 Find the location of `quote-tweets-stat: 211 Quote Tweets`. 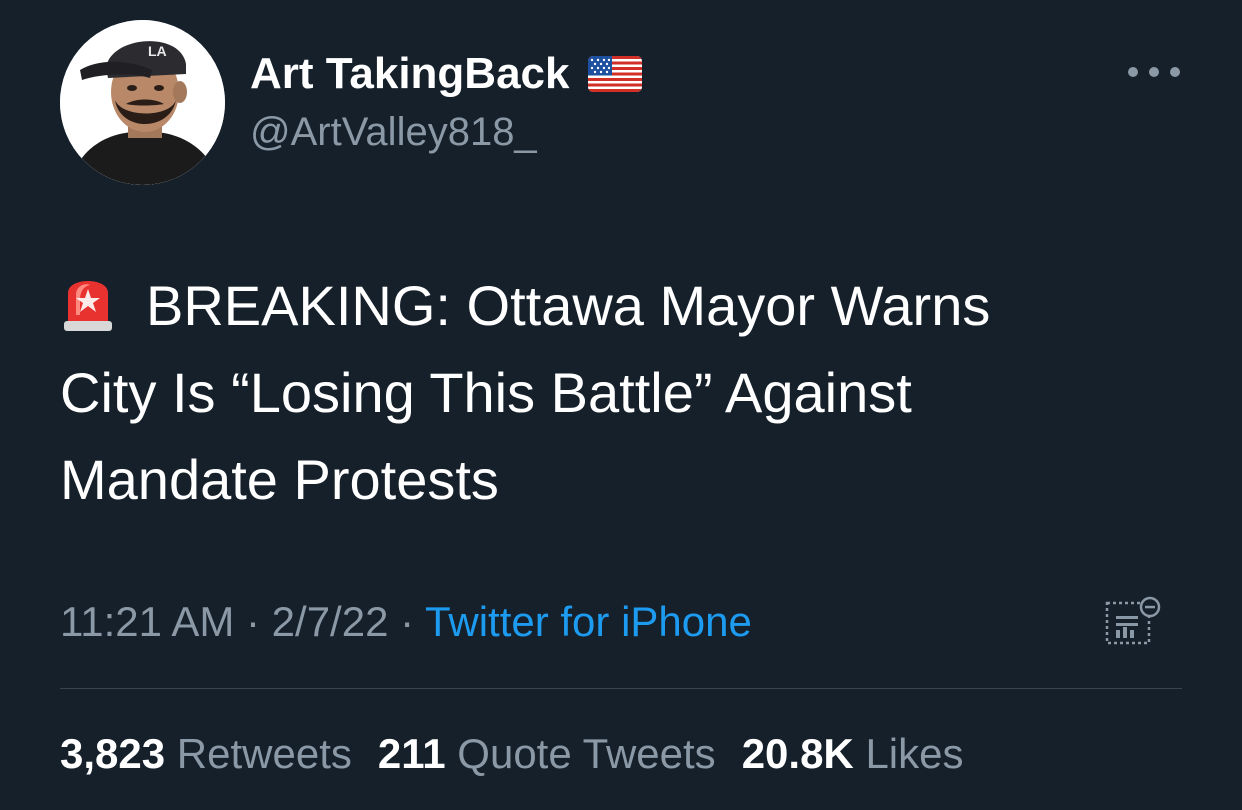

quote-tweets-stat: 211 Quote Tweets is located at coordinates (547, 753).